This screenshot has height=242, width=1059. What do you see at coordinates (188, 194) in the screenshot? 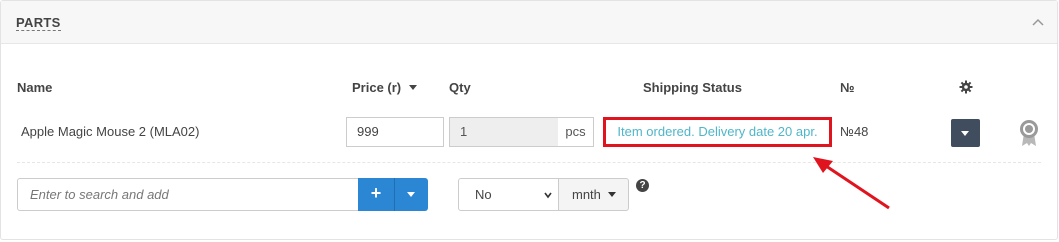
I see `search-add-input: Enter to search and add` at bounding box center [188, 194].